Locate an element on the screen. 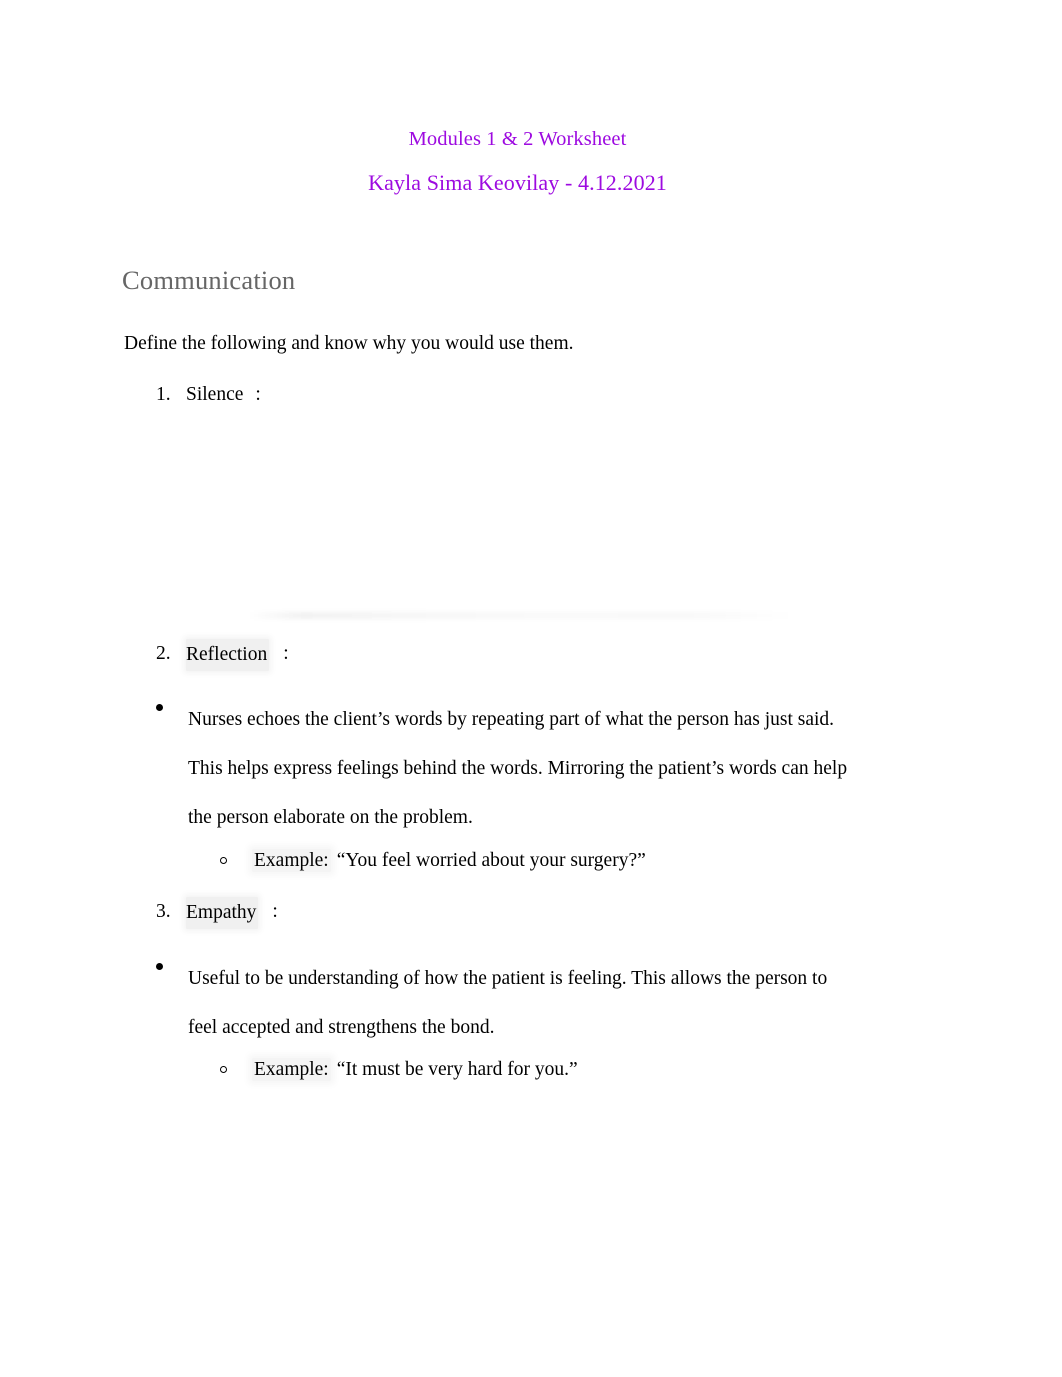  list-item-1: 1. Silence : is located at coordinates (208, 395).